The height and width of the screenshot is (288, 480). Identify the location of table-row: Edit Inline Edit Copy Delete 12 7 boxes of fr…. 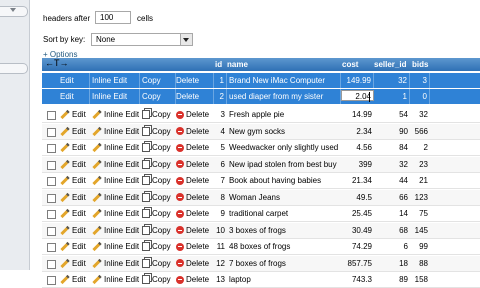
(261, 263).